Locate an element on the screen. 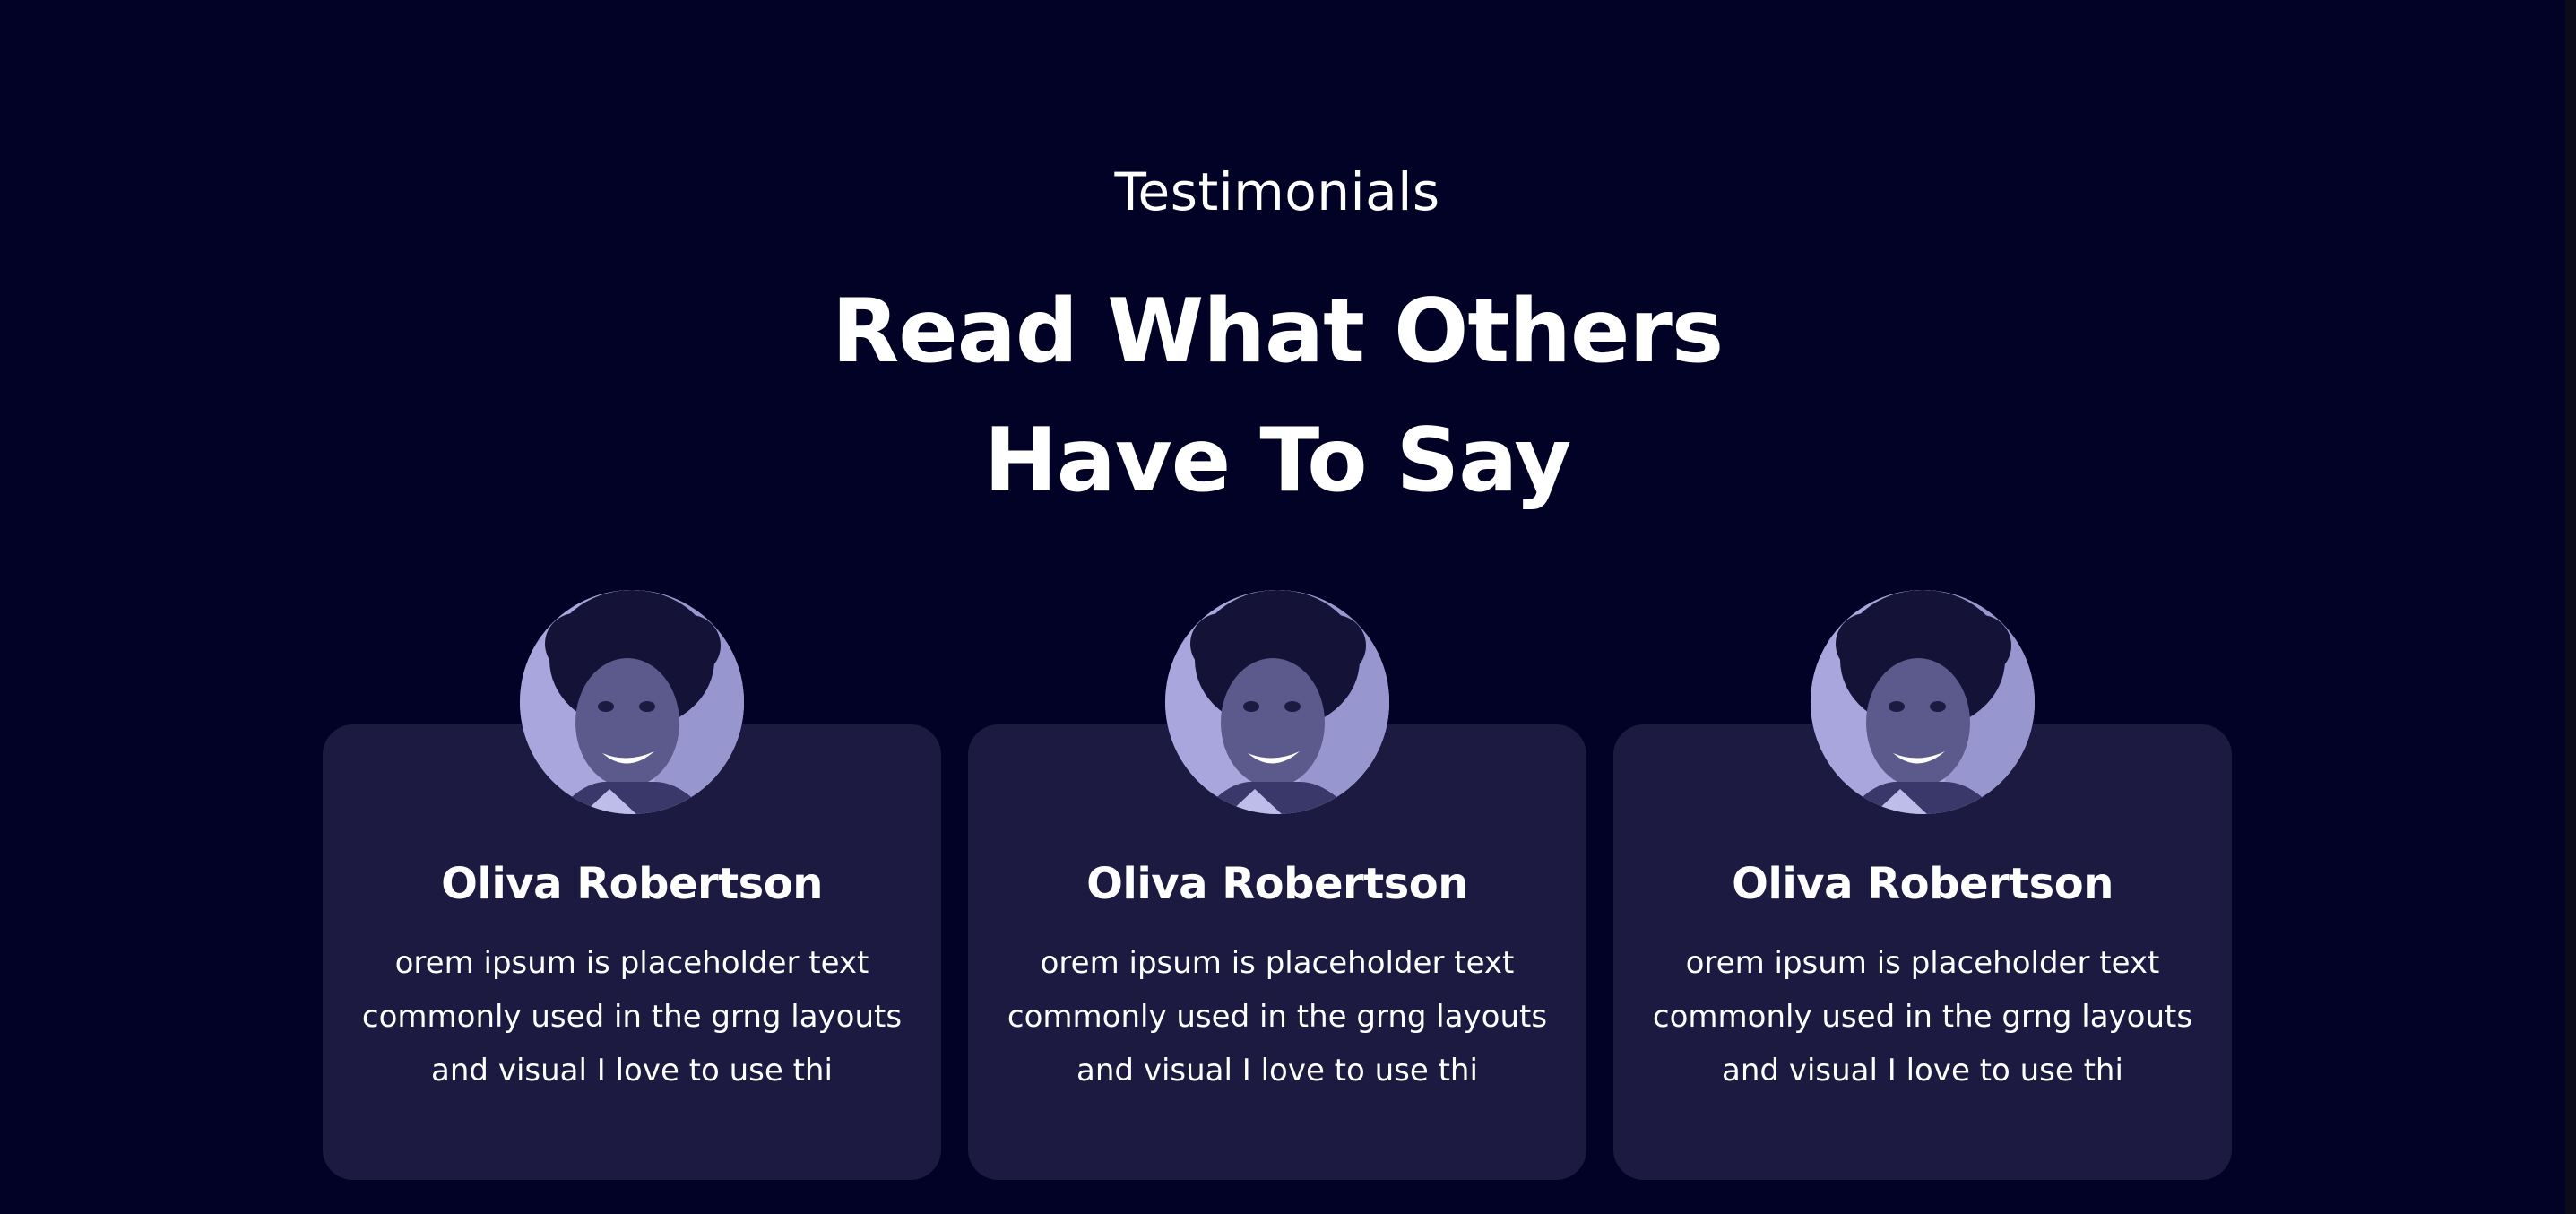 The height and width of the screenshot is (1214, 2576). section-eyebrow: Testimonials is located at coordinates (1277, 191).